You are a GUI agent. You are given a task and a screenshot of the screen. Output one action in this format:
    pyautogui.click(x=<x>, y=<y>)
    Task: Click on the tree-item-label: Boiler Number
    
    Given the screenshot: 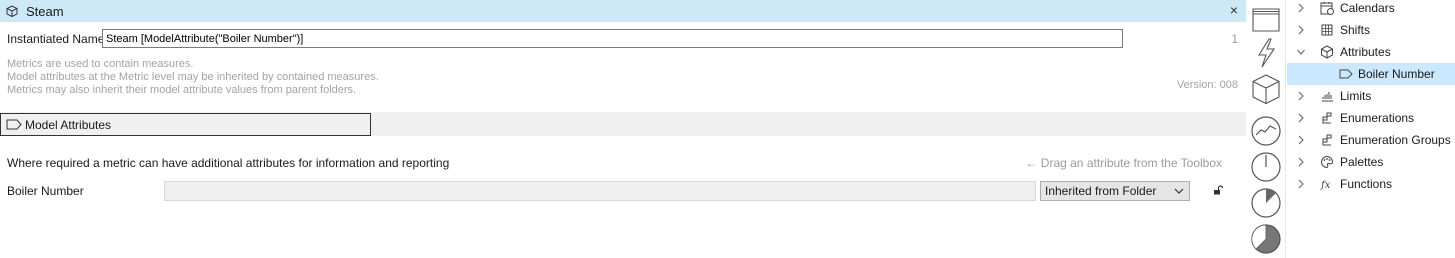 What is the action you would take?
    pyautogui.click(x=1396, y=74)
    